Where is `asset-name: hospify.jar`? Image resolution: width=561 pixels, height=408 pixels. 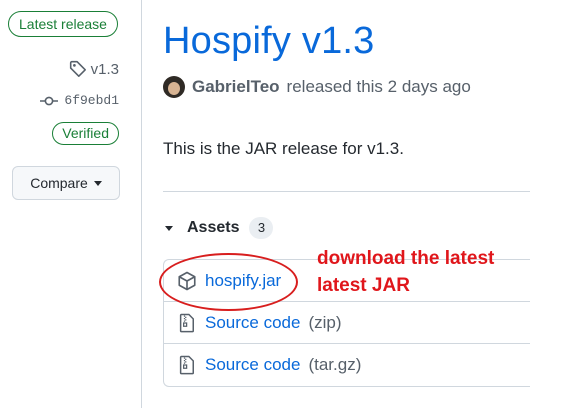 asset-name: hospify.jar is located at coordinates (243, 281).